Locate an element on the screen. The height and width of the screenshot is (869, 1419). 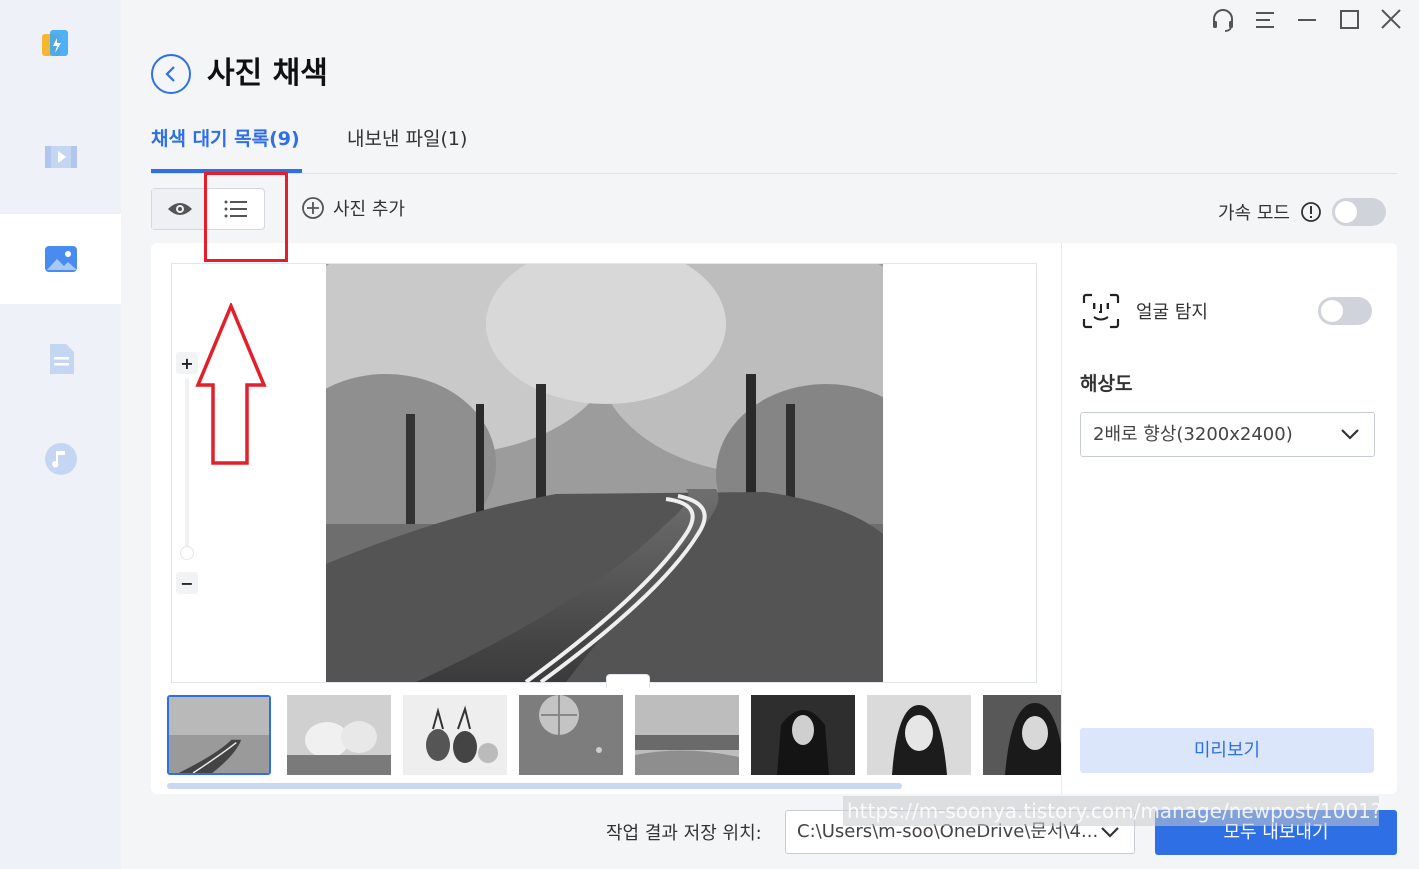
eye-icon is located at coordinates (180, 209).